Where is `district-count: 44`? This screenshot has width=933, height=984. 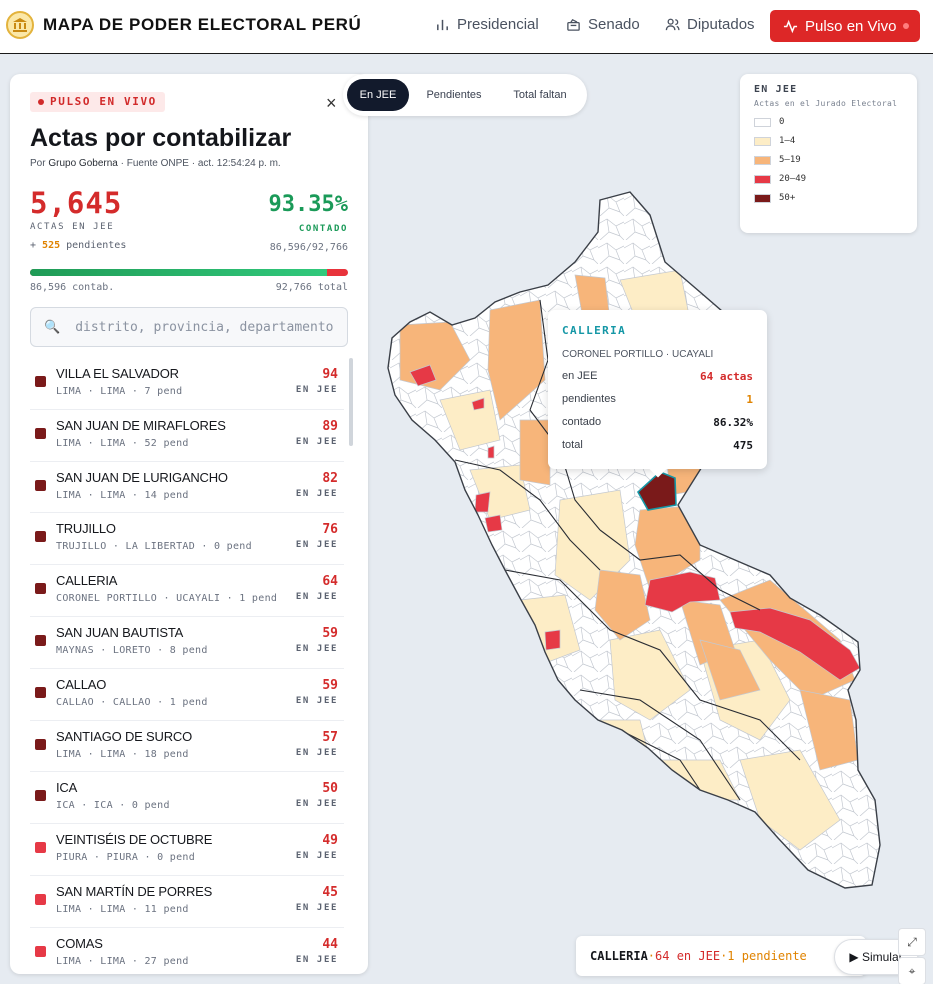
district-count: 44 is located at coordinates (330, 944).